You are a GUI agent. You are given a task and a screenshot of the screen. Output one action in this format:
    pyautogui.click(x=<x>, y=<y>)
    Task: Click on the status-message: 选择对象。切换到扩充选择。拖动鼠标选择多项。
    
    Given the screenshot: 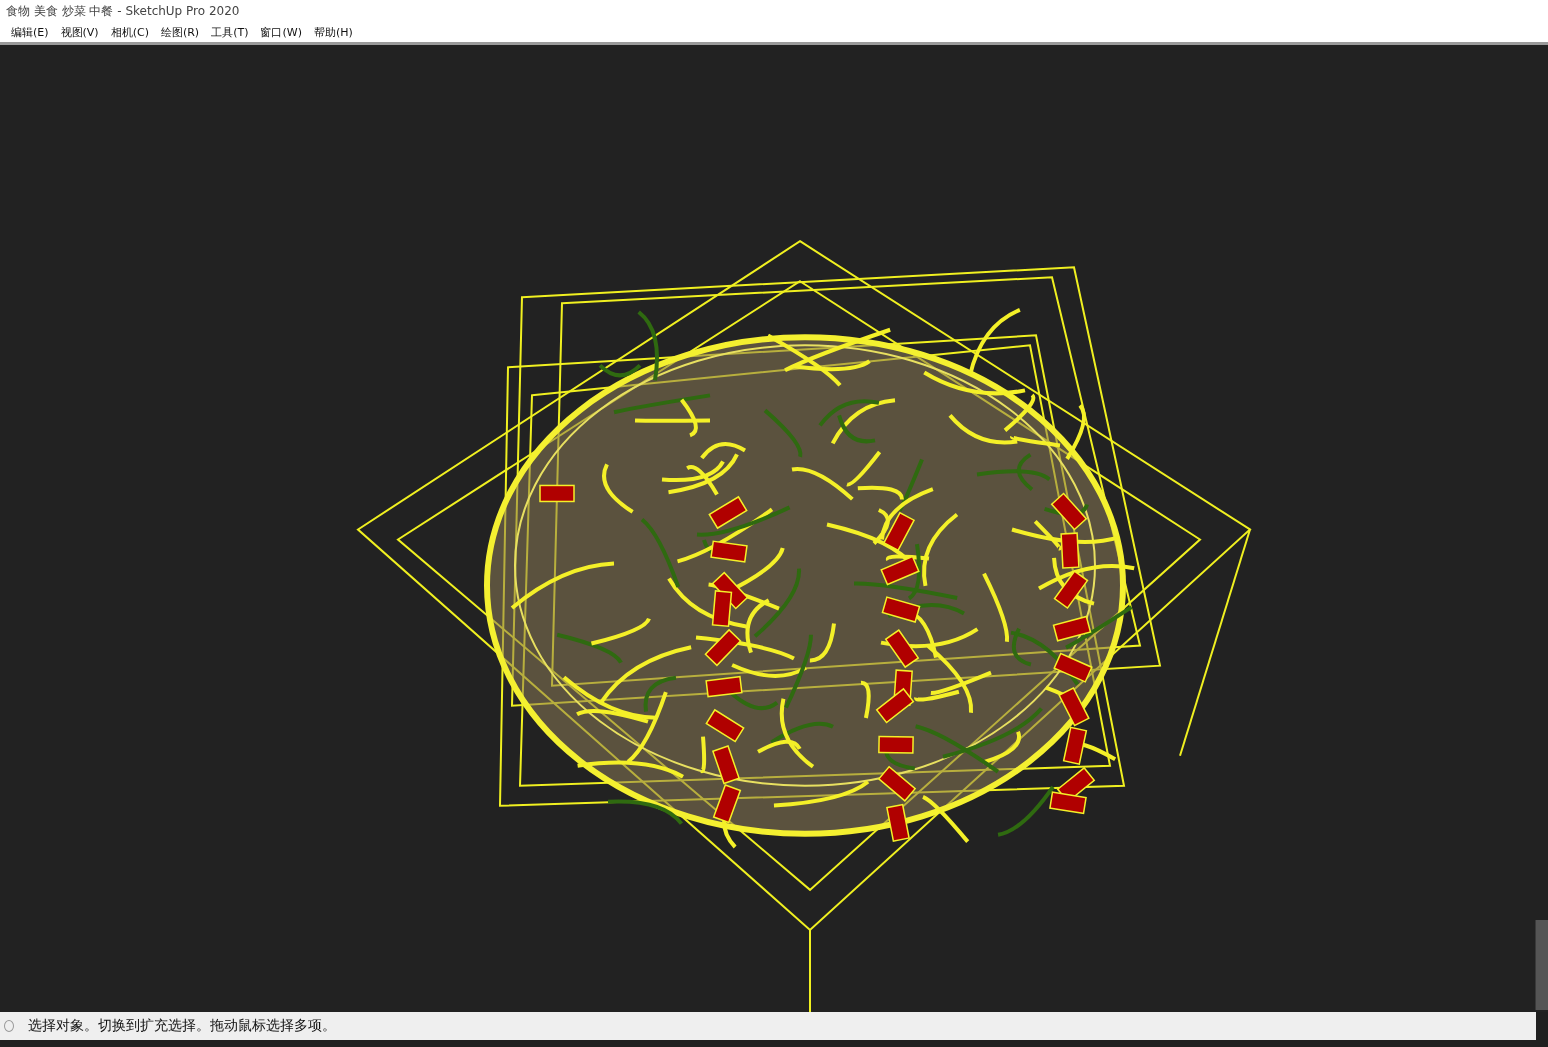 What is the action you would take?
    pyautogui.click(x=182, y=1026)
    